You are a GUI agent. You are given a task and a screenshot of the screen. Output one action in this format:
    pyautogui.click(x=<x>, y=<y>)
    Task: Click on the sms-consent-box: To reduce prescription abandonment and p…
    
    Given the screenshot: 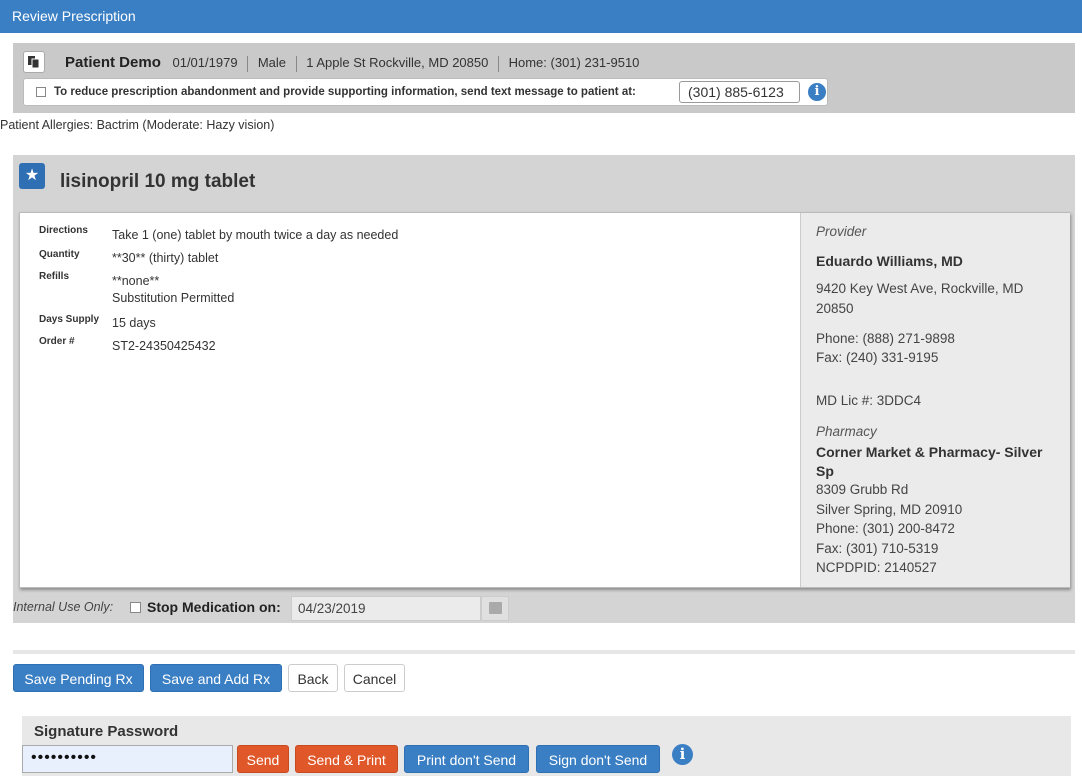 What is the action you would take?
    pyautogui.click(x=425, y=92)
    